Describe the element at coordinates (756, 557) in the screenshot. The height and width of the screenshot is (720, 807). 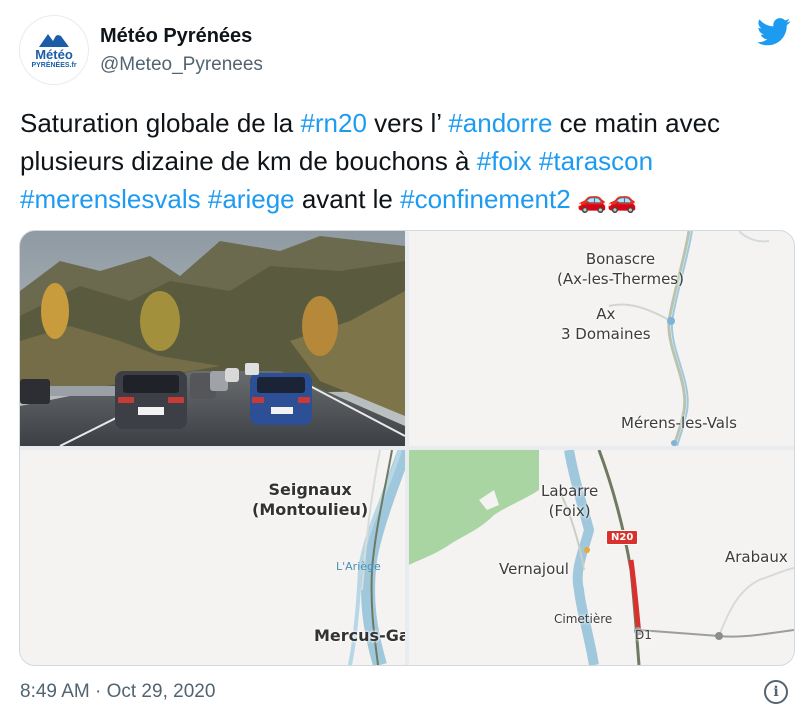
I see `map-label-arabaux: Arabaux` at that location.